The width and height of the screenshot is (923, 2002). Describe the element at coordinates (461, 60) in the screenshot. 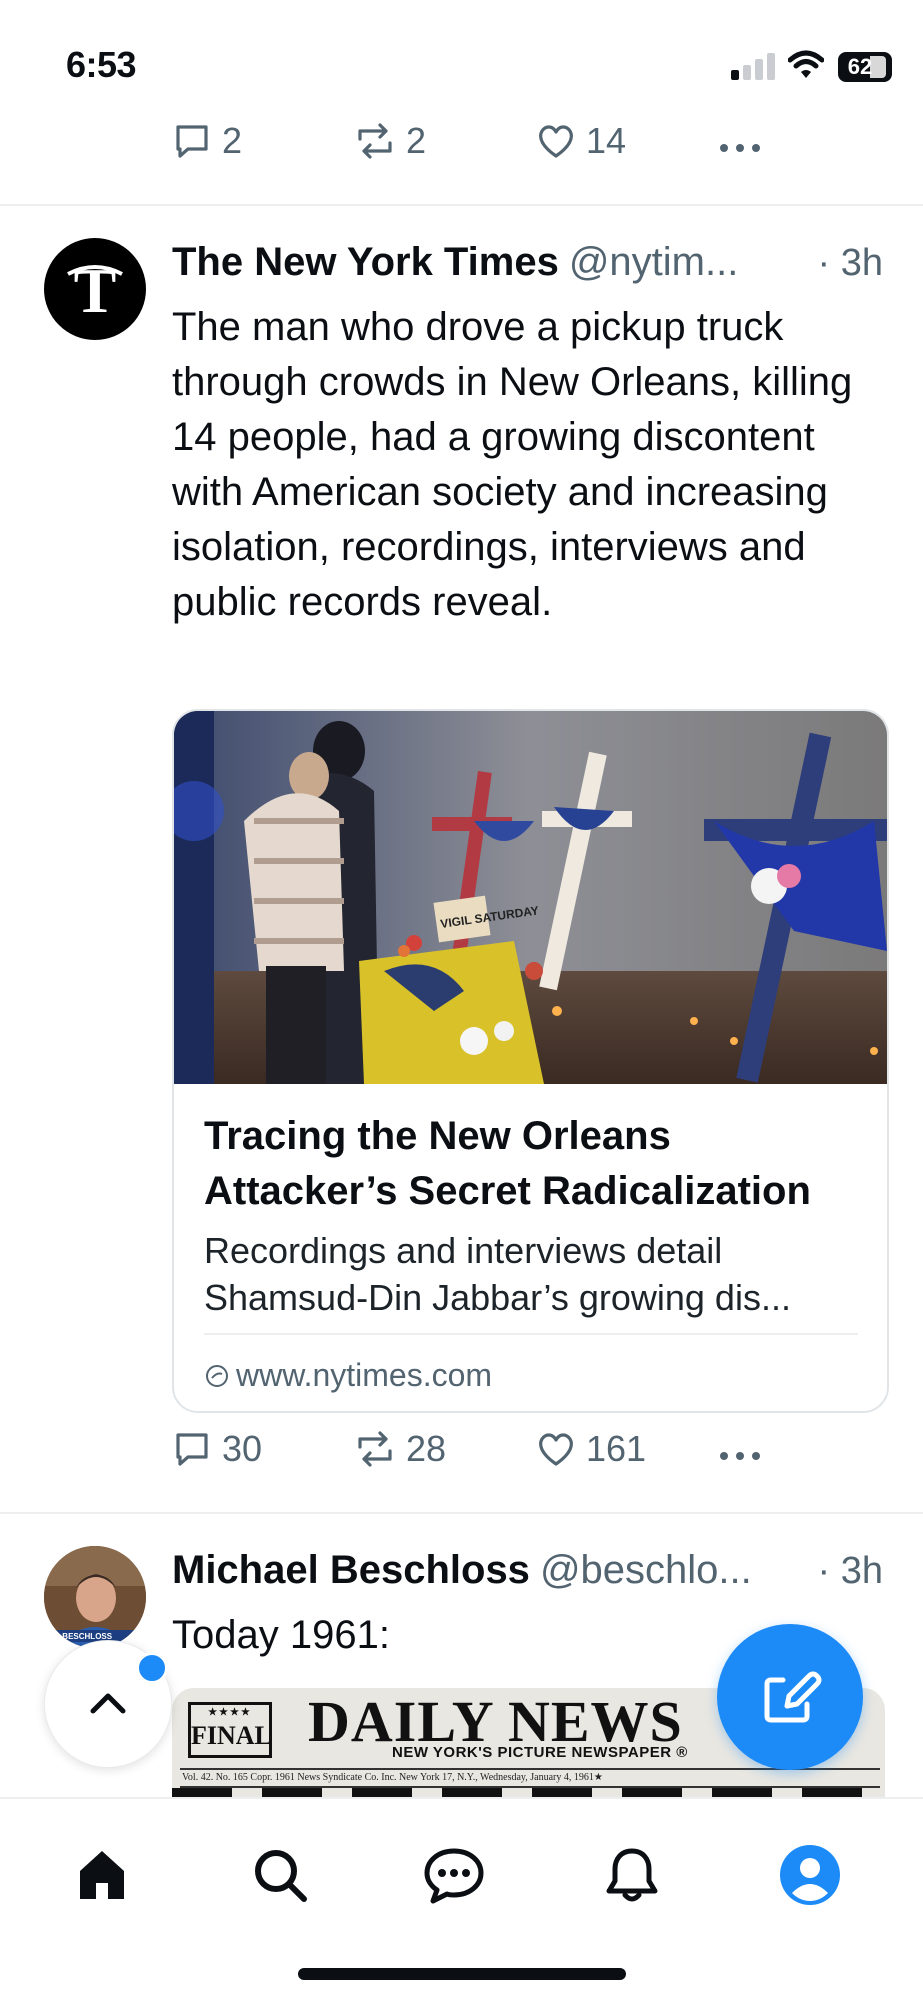

I see `status-bar: 6:53 62` at that location.